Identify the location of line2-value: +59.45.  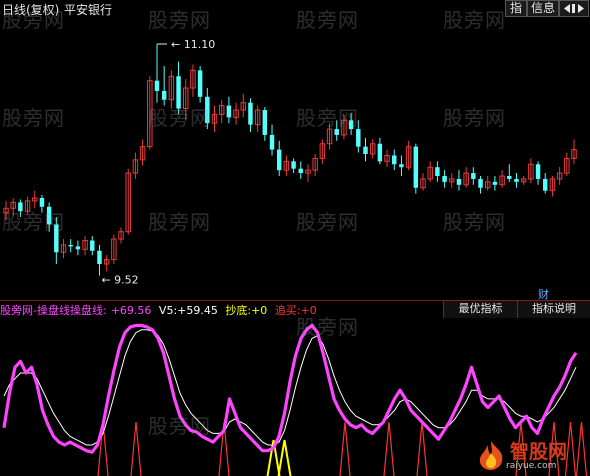
(197, 310).